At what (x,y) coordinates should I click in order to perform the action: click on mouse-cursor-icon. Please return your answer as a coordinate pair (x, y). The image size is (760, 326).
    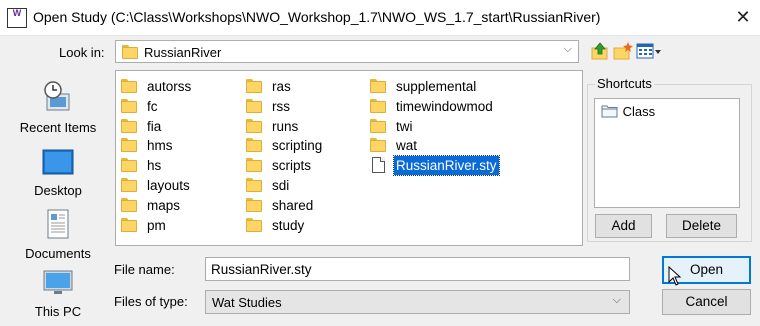
    Looking at the image, I should click on (675, 276).